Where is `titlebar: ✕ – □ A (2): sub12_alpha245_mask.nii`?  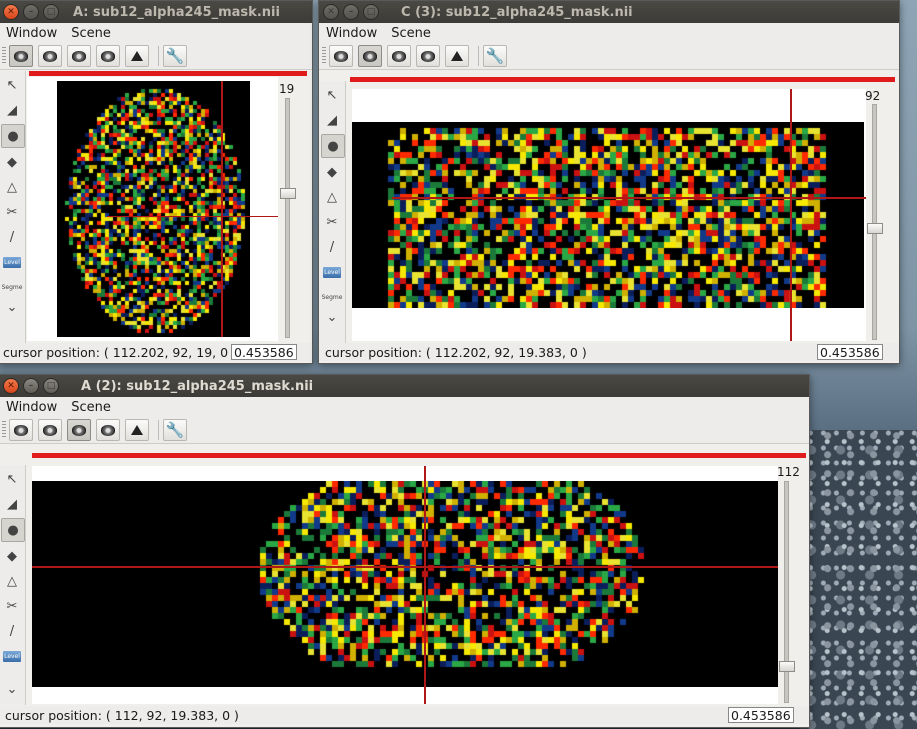 titlebar: ✕ – □ A (2): sub12_alpha245_mask.nii is located at coordinates (404, 386).